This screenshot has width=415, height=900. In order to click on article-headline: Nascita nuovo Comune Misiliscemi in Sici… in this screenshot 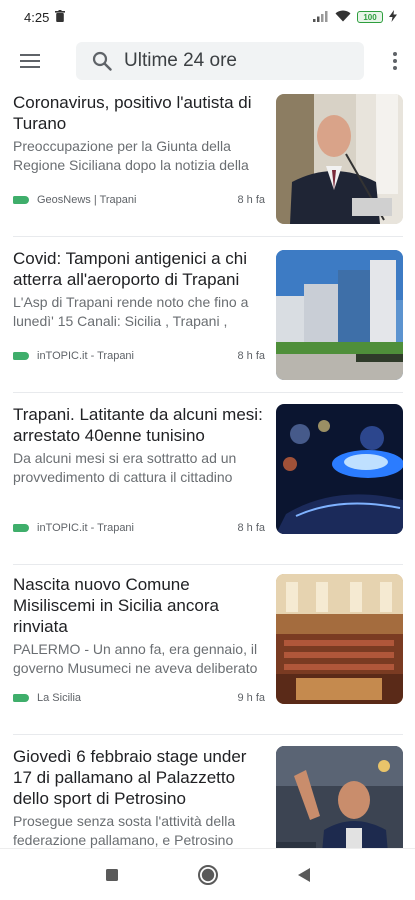, I will do `click(139, 605)`.